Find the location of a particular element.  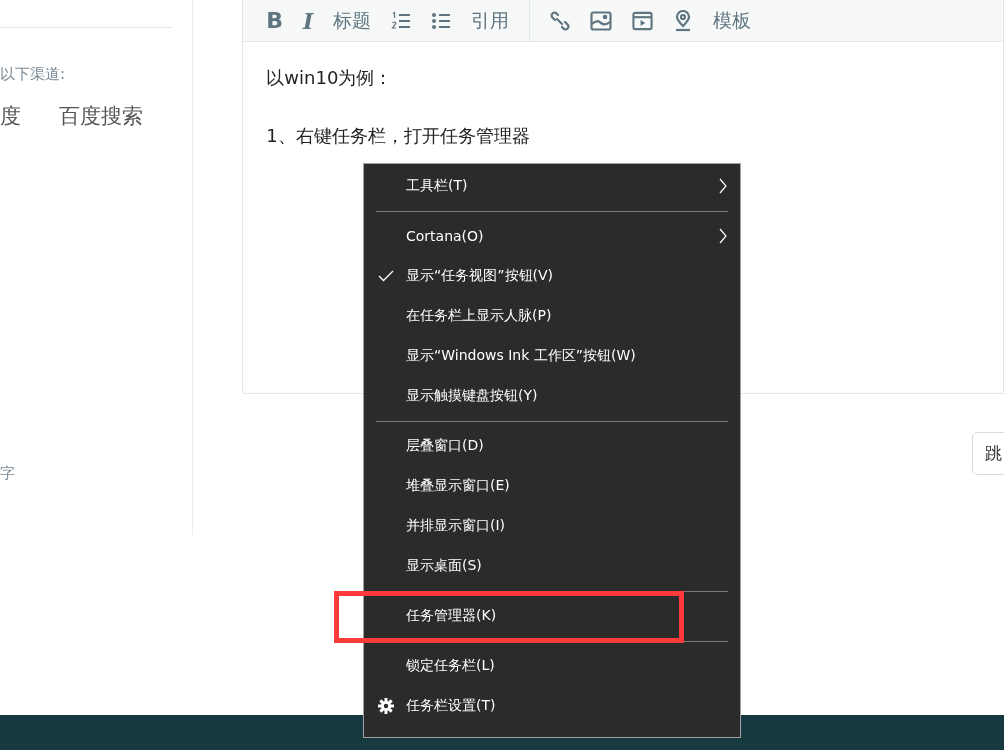

search-link: 百度搜索 is located at coordinates (101, 116).